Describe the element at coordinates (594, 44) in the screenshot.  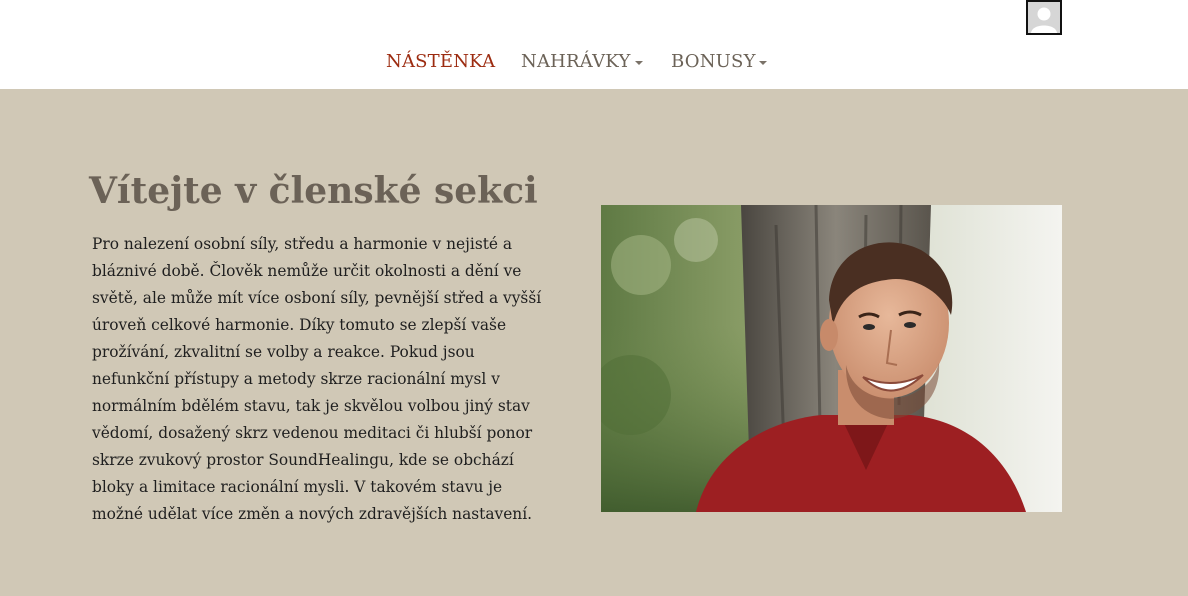
I see `site-header: NÁSTĚNKA NAHRÁVKY BONUSY` at that location.